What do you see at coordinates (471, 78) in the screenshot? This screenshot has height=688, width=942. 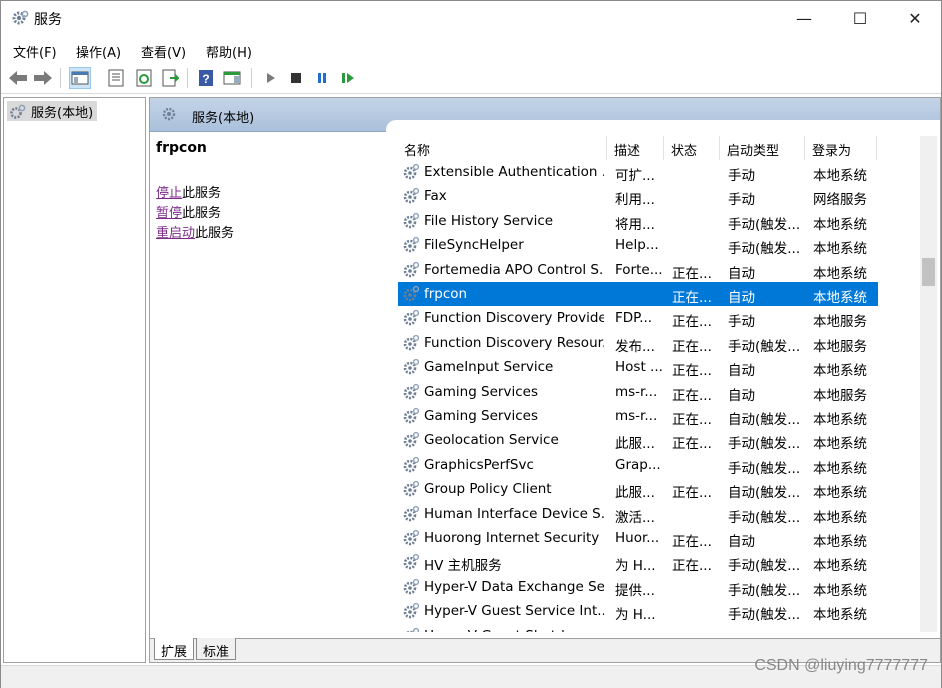 I see `toolbar: ?` at bounding box center [471, 78].